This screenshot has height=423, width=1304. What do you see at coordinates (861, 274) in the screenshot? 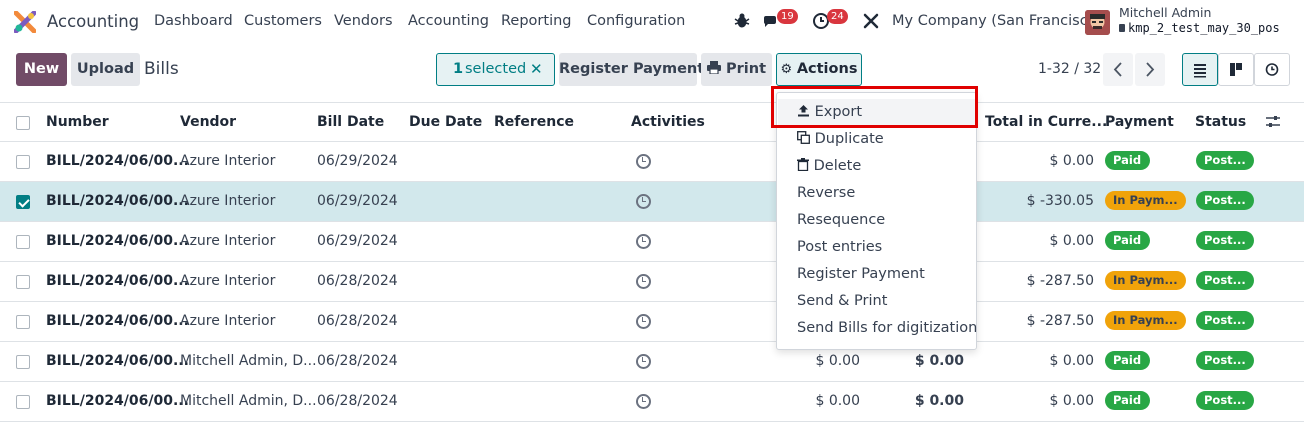
I see `action-register-payment: Register Payment` at bounding box center [861, 274].